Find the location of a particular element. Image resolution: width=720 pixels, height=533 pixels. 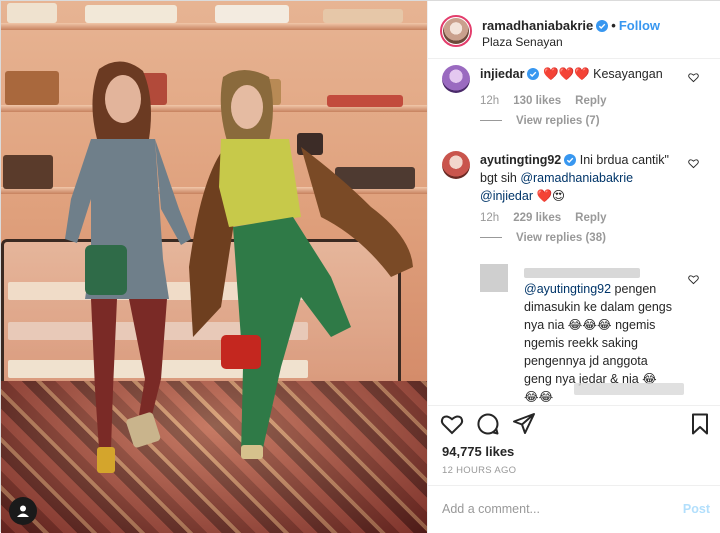

comment-text: Ini brdua cantik" is located at coordinates (624, 160).